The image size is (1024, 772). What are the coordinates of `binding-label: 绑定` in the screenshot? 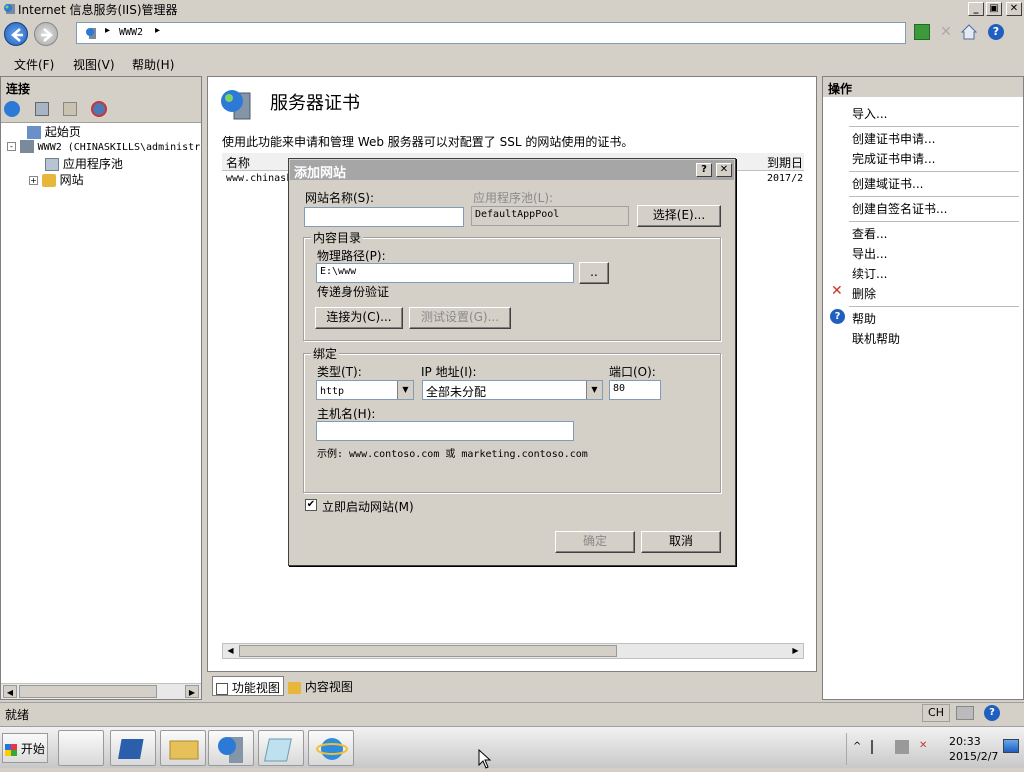 It's located at (325, 353).